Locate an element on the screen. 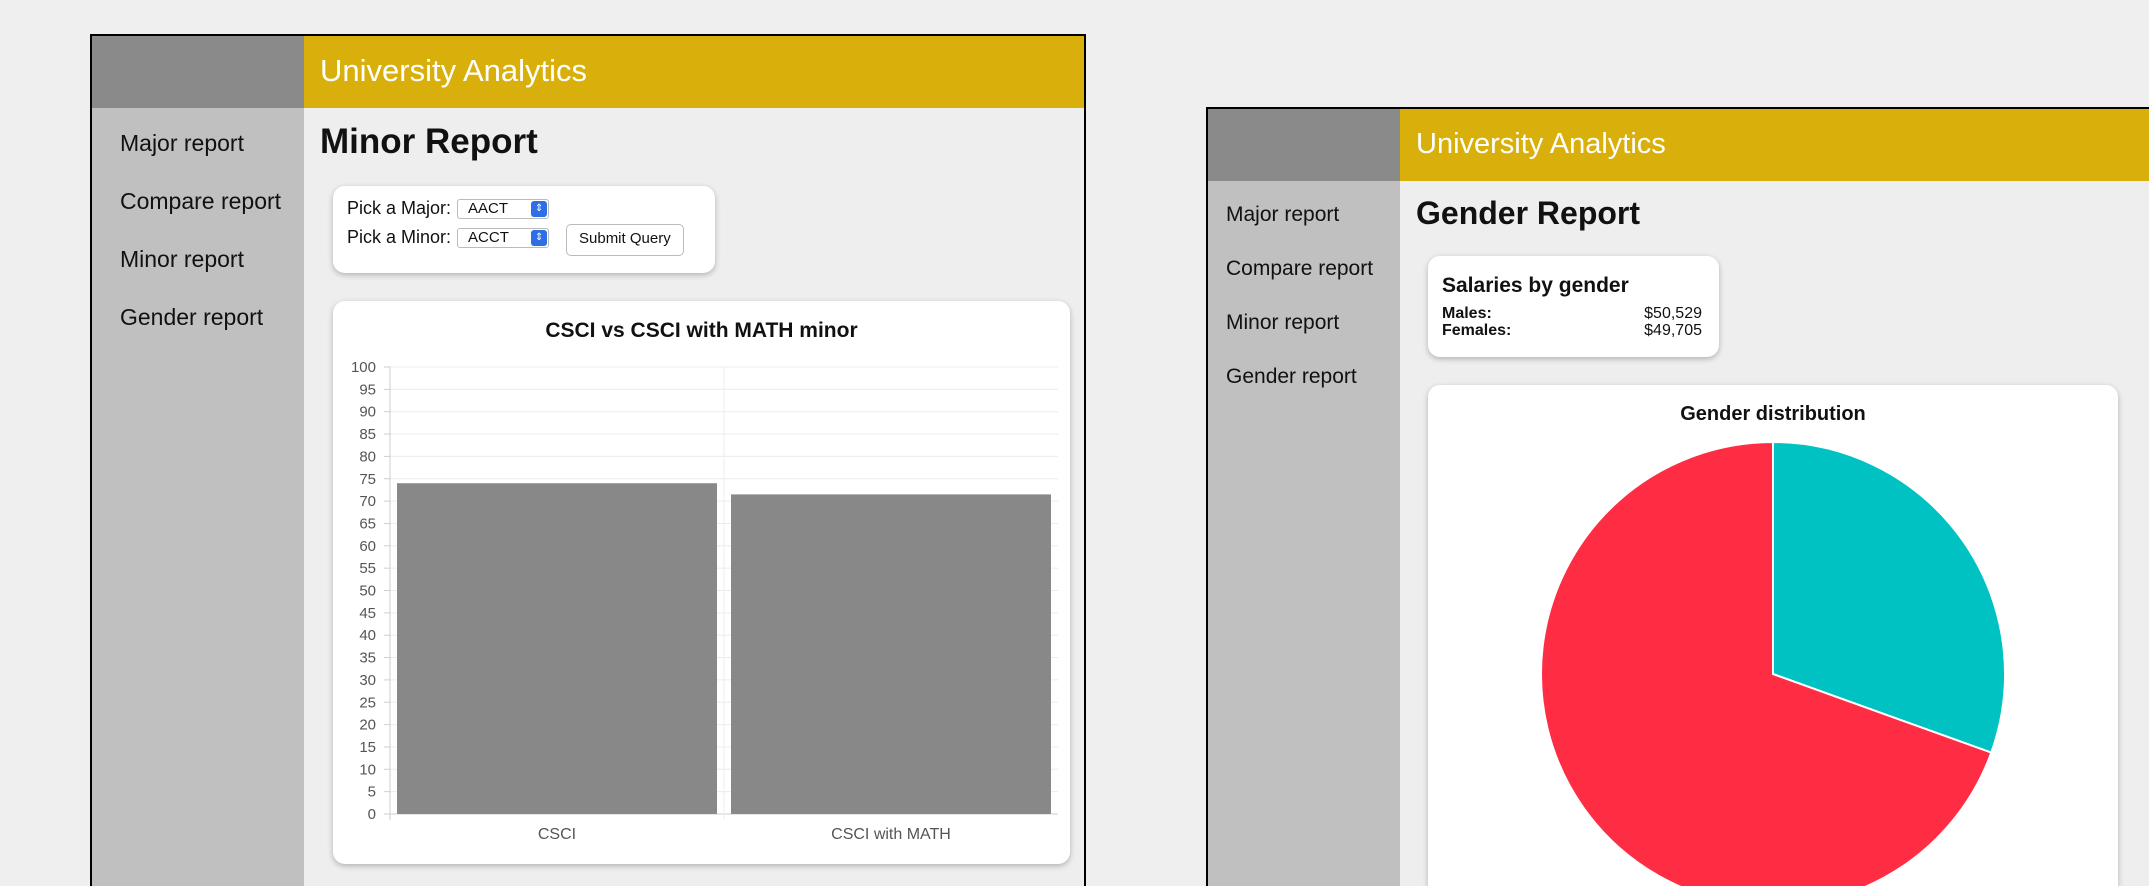  x-tick-label: CSCI with MATH is located at coordinates (891, 834).